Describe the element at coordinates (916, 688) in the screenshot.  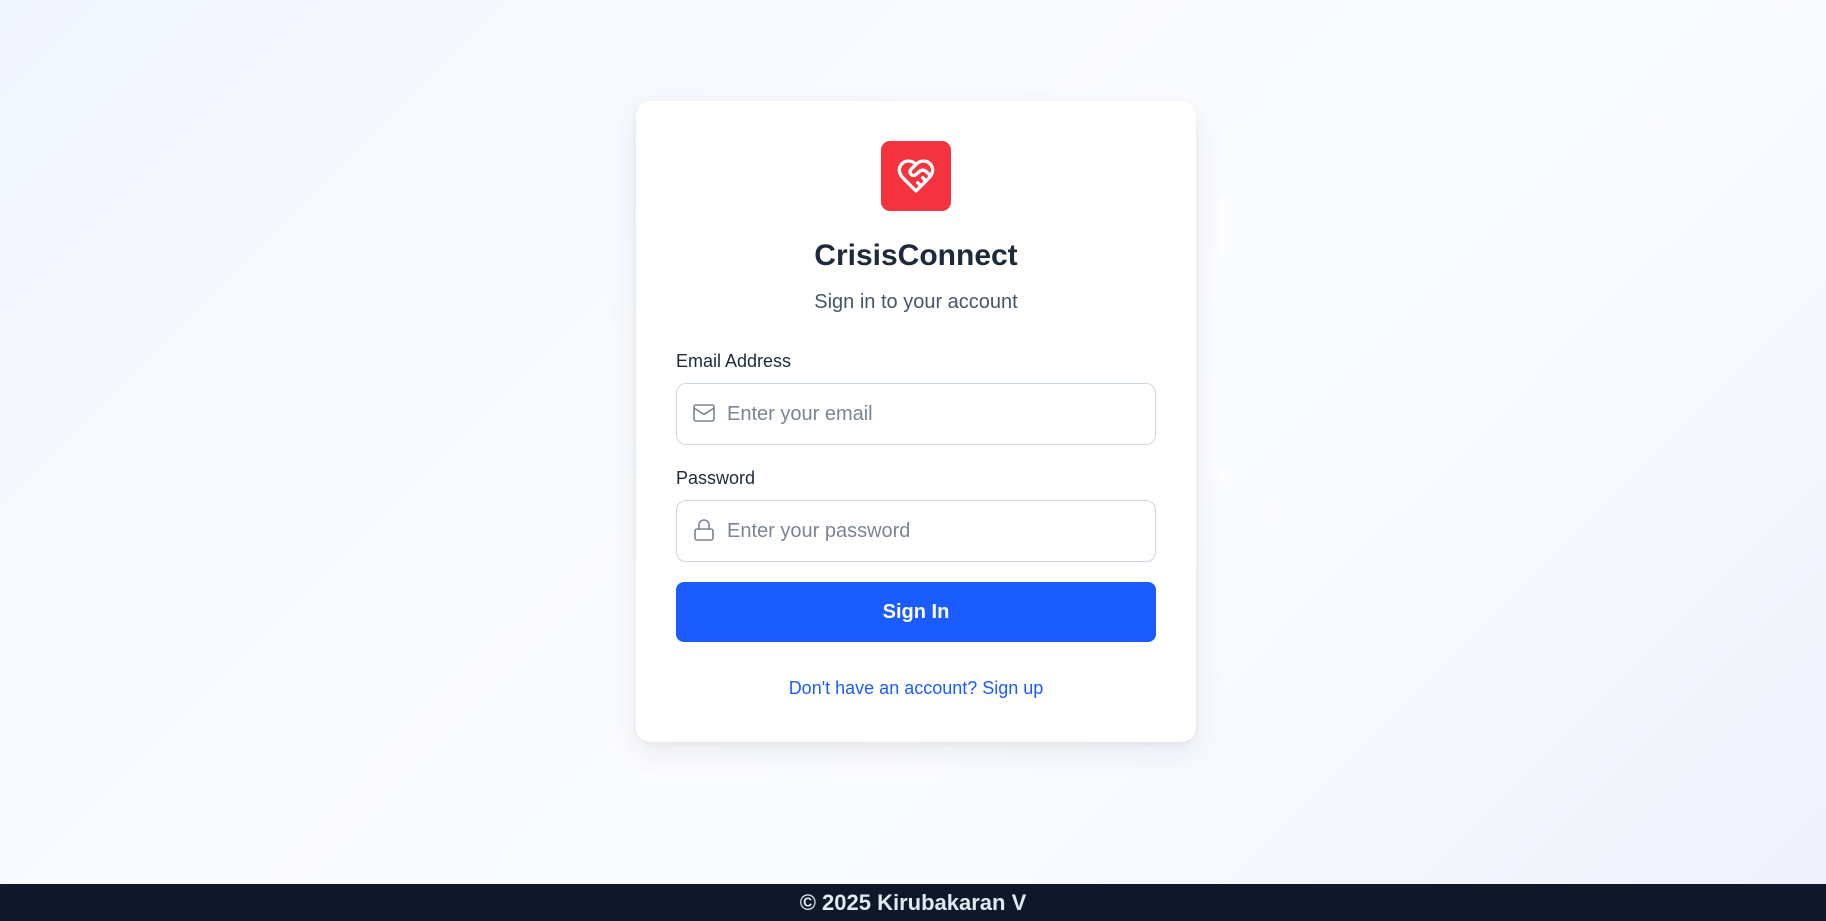
I see `sign-up-link: Don't have an account? Sign up` at that location.